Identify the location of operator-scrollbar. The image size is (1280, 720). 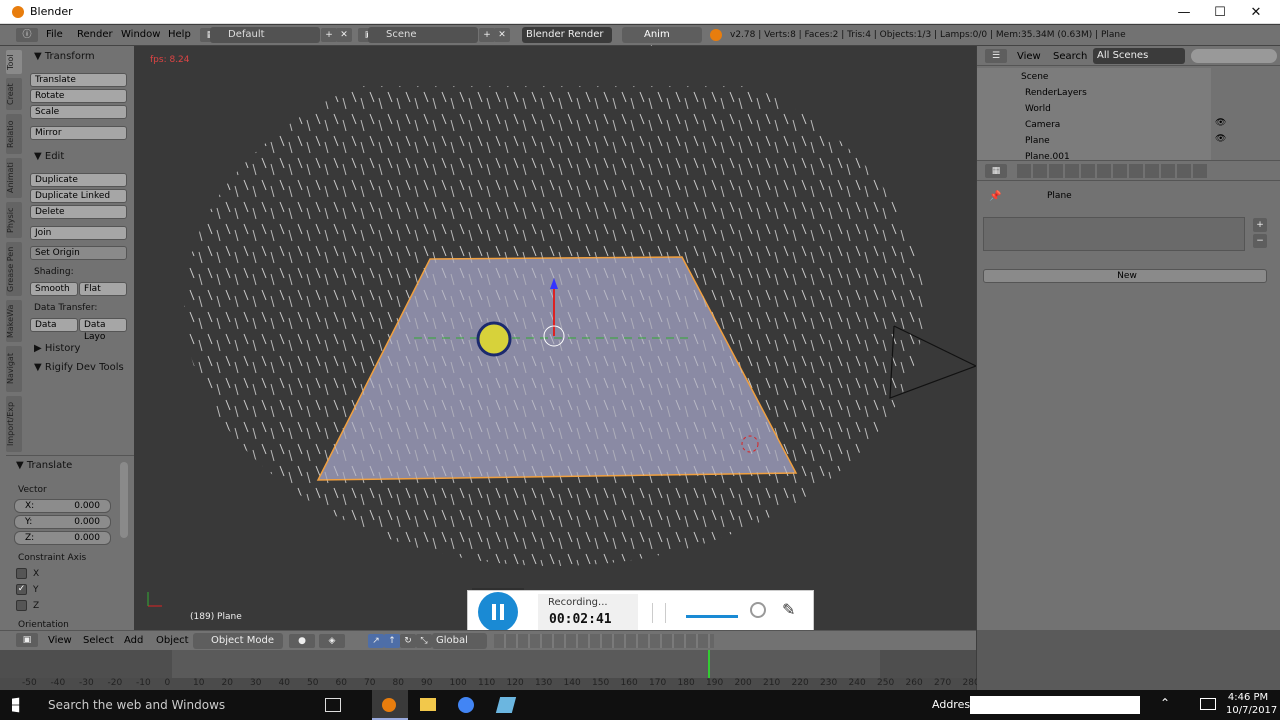
(124, 500).